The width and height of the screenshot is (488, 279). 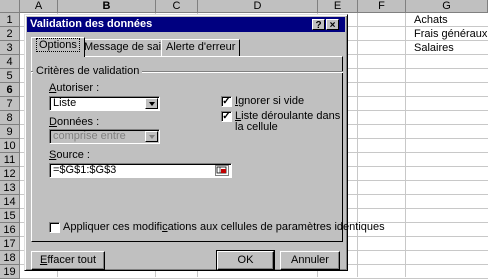 I want to click on allow-value: Liste, so click(x=65, y=103).